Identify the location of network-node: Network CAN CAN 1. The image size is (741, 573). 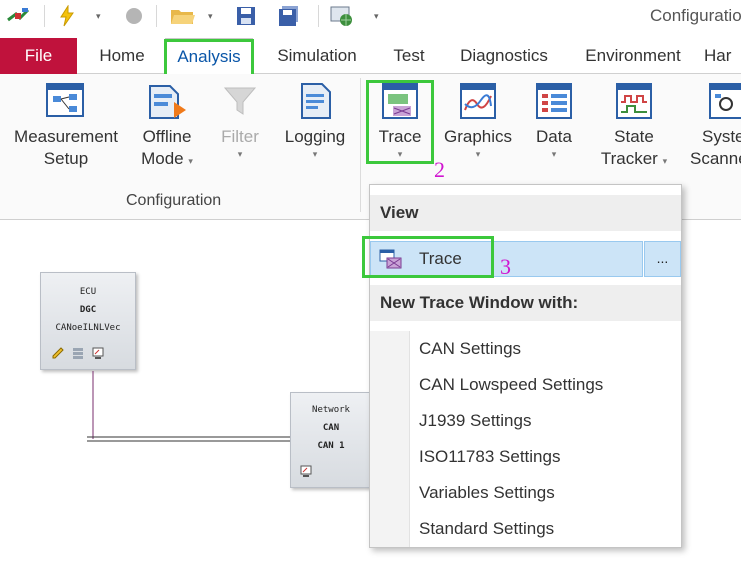
(331, 440).